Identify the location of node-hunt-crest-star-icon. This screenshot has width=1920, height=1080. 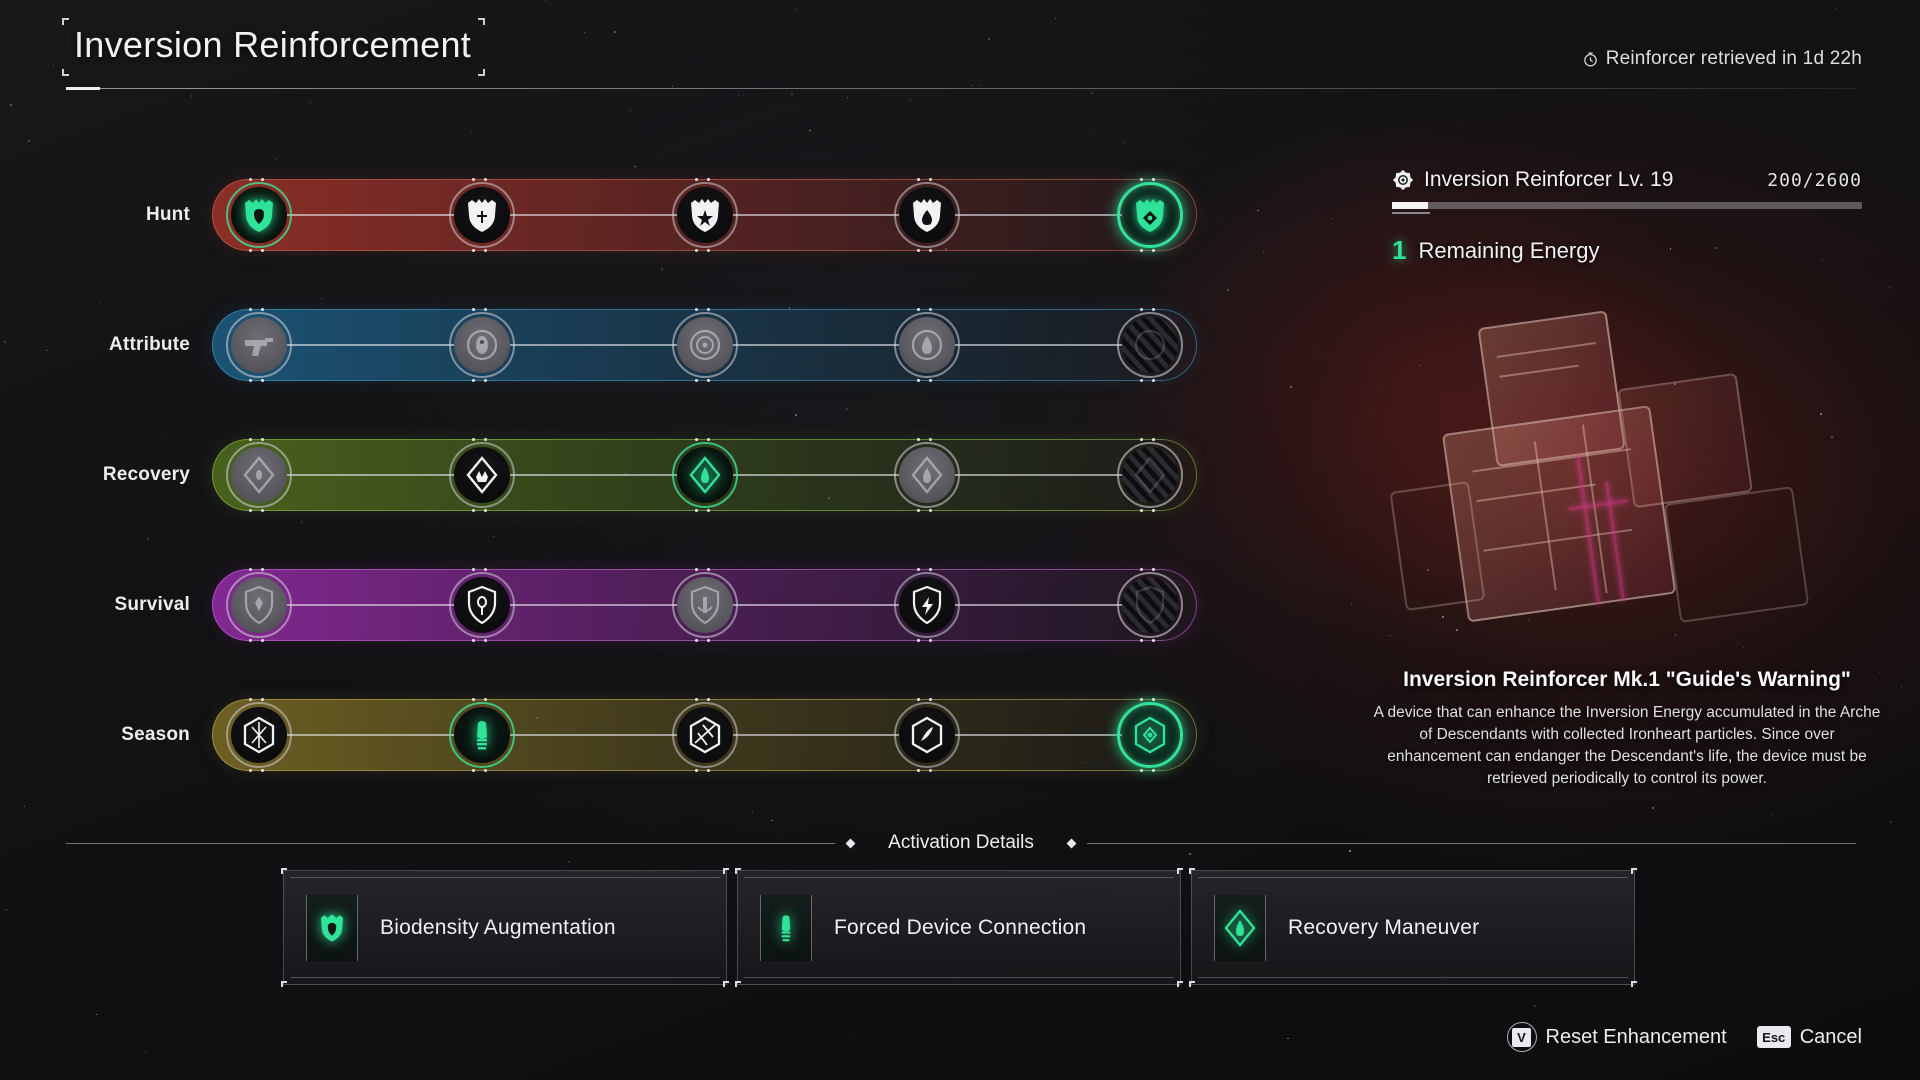
(704, 215).